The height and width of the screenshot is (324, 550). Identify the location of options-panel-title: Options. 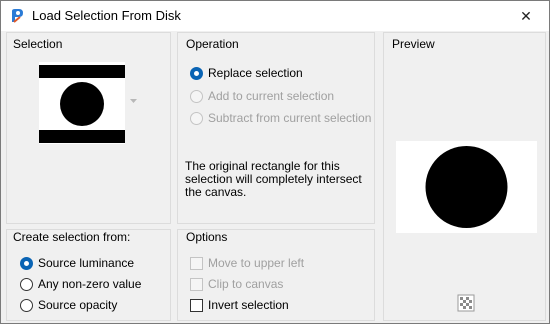
(207, 237).